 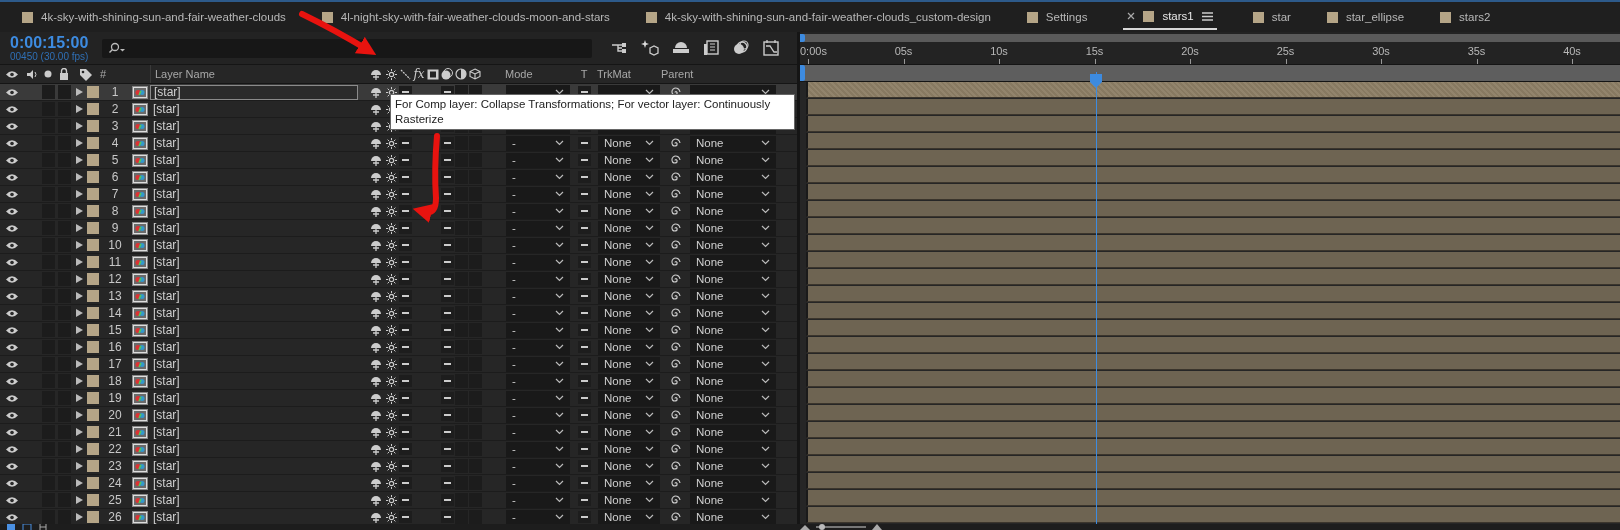 What do you see at coordinates (115, 347) in the screenshot?
I see `layer-number: 16` at bounding box center [115, 347].